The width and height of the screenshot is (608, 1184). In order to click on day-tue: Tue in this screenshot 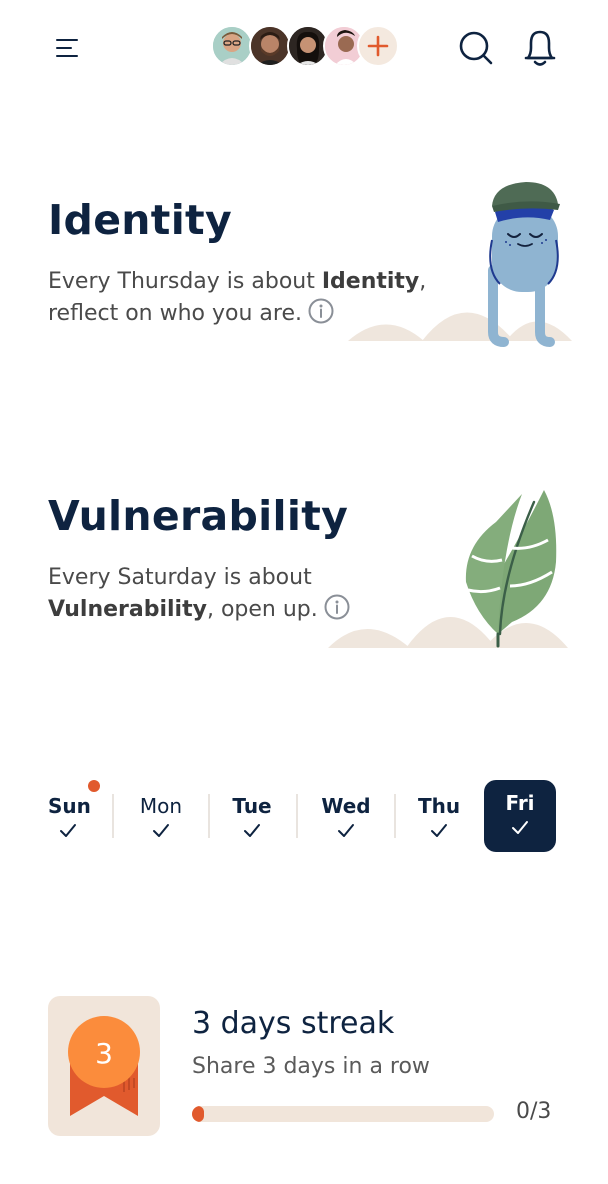, I will do `click(252, 816)`.